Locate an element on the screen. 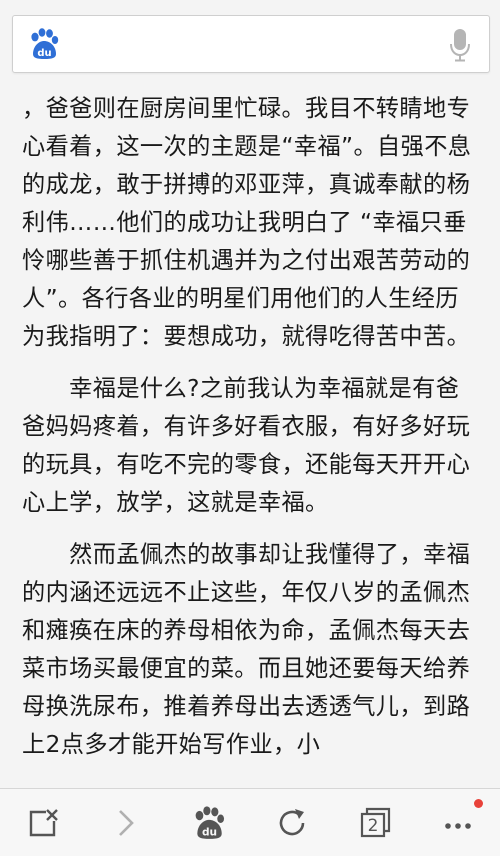 The image size is (500, 856). search-input is located at coordinates (255, 45).